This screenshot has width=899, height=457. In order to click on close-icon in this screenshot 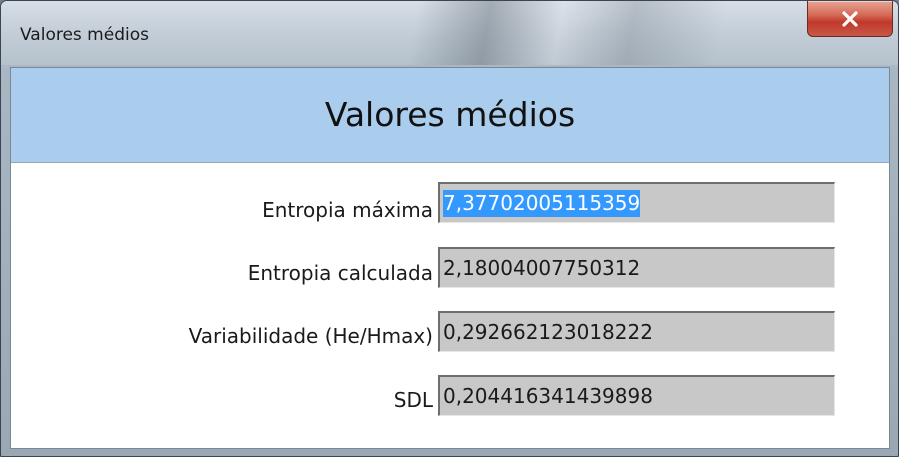, I will do `click(850, 18)`.